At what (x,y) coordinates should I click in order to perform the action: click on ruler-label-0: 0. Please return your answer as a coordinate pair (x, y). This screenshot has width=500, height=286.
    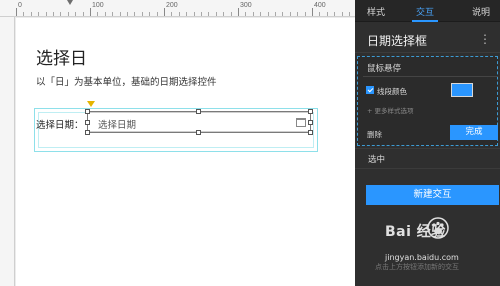
    Looking at the image, I should click on (20, 5).